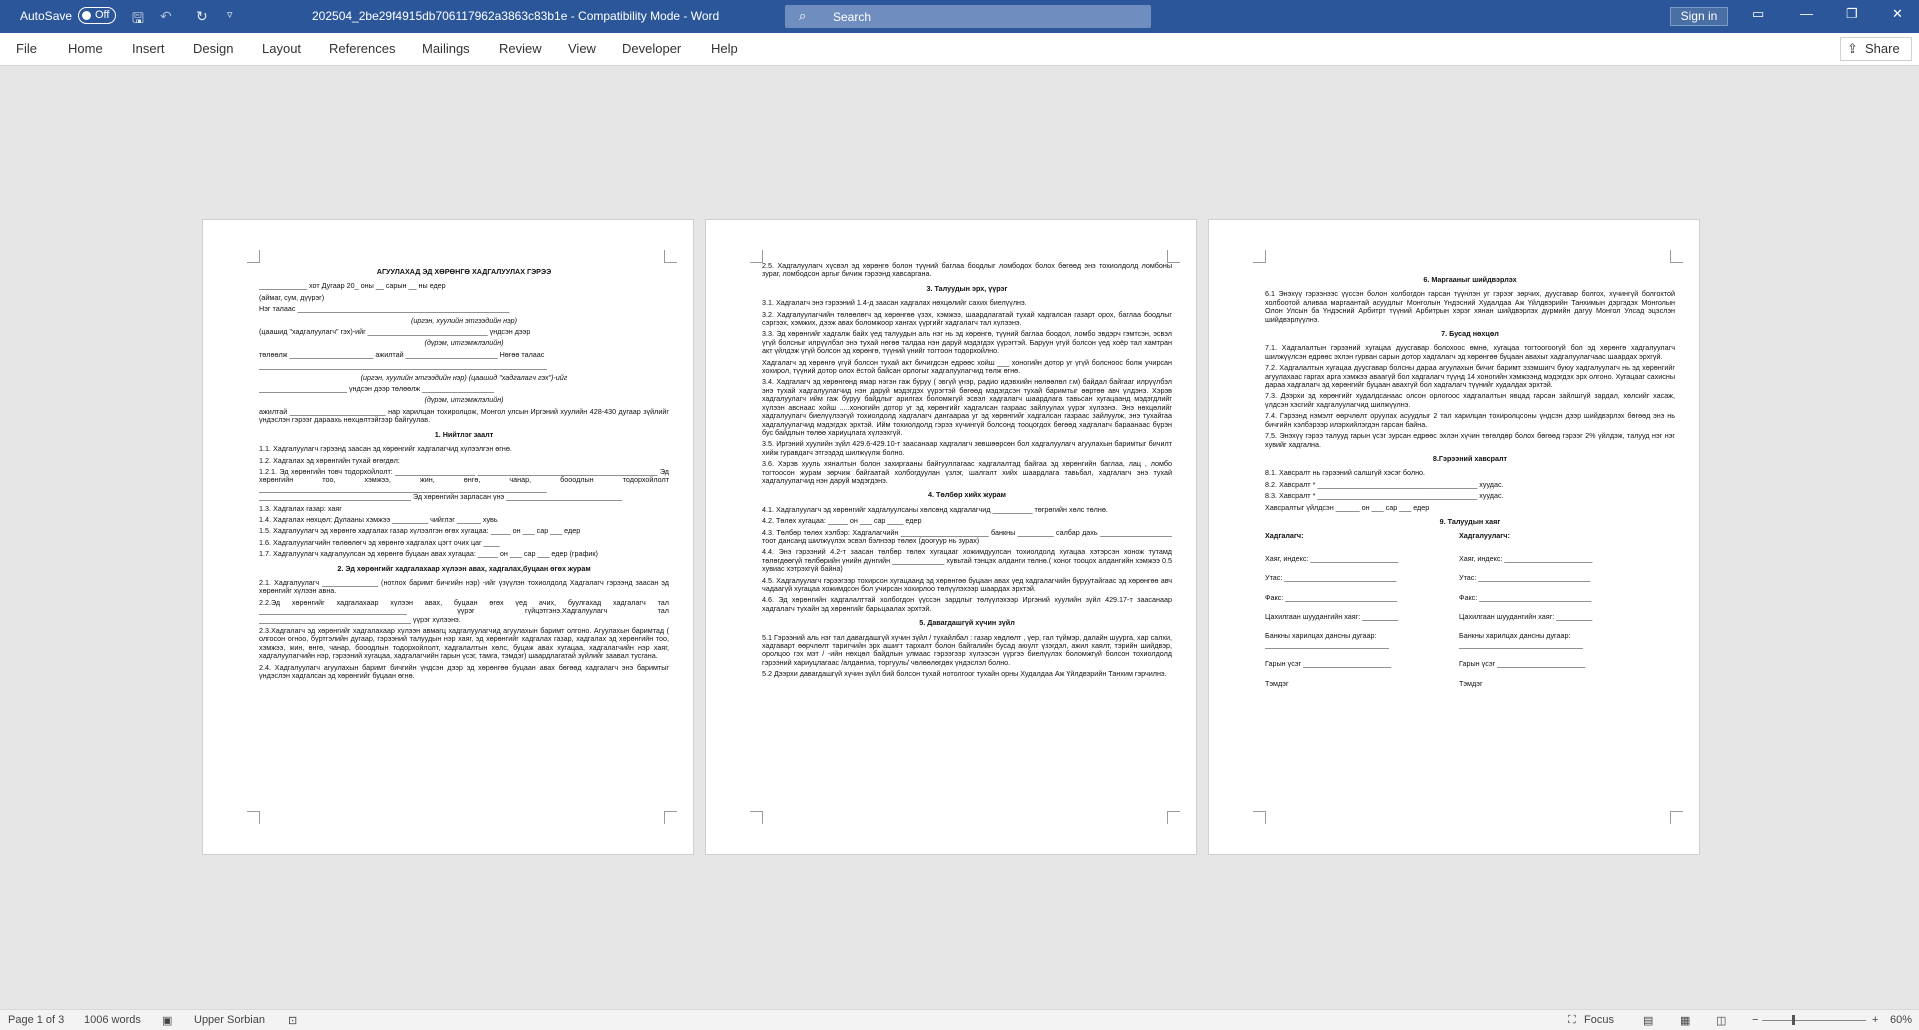  What do you see at coordinates (464, 271) in the screenshot?
I see `section-heading: АГУУЛАХАД ЭД ХӨРӨНГӨ ХАДГАЛУУЛАХ ГЭРЭЭ` at bounding box center [464, 271].